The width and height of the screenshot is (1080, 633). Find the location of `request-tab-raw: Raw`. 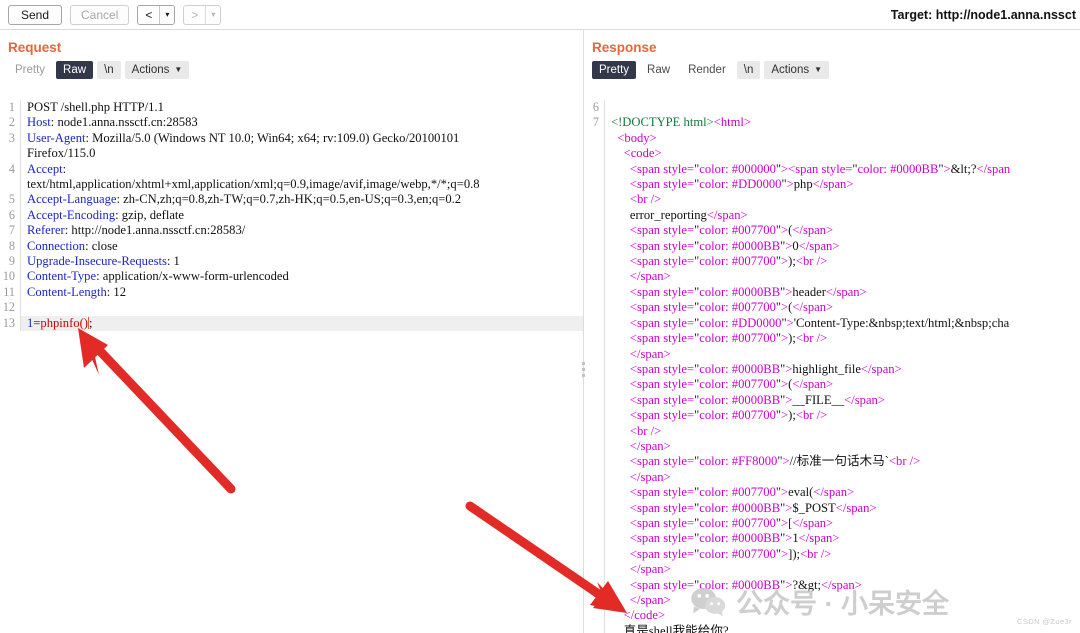

request-tab-raw: Raw is located at coordinates (75, 70).